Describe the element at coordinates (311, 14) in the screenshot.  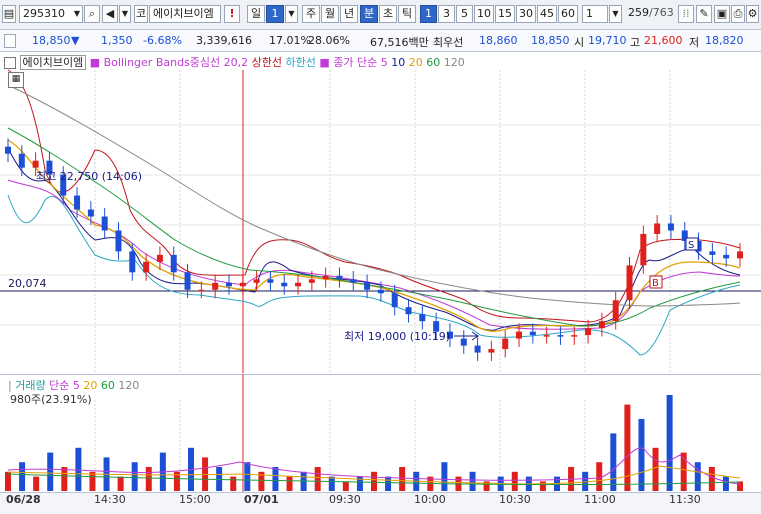
I see `period-week-button: 주` at that location.